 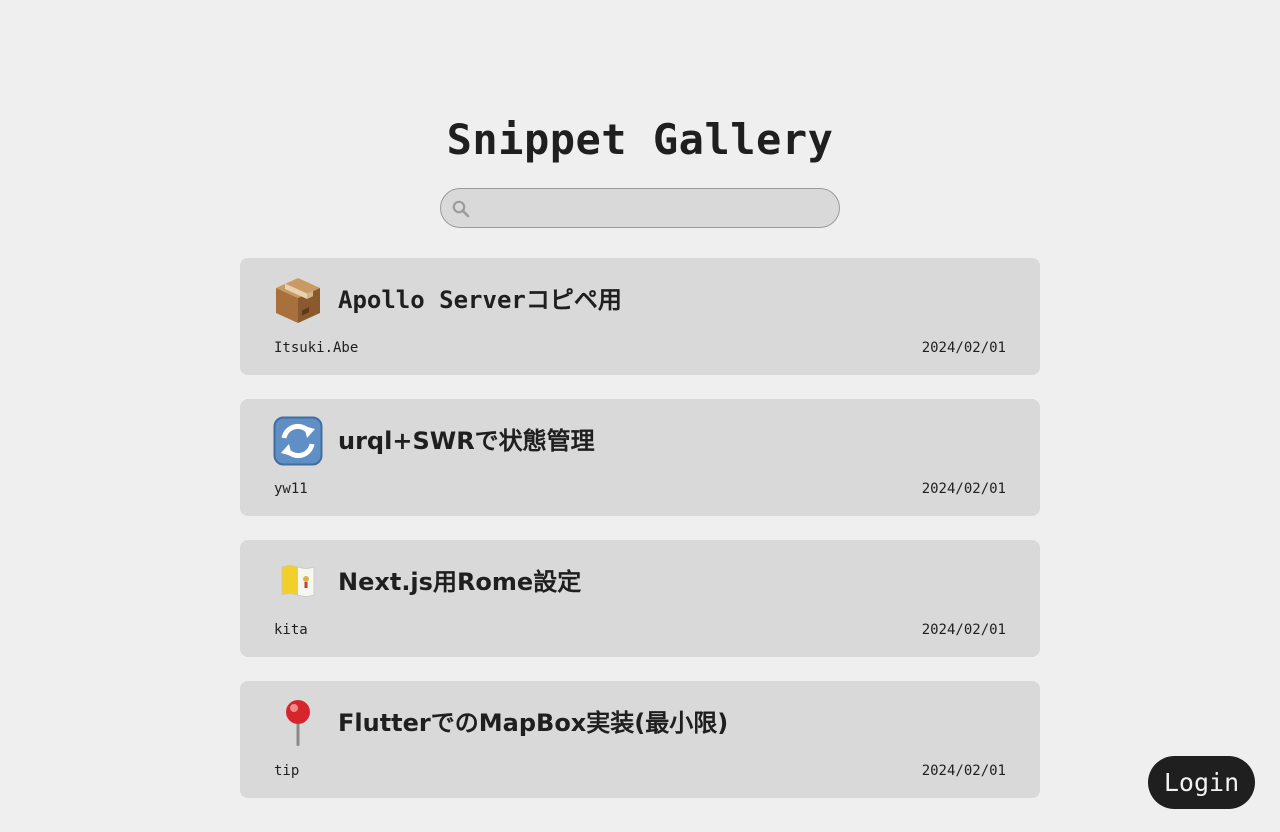 What do you see at coordinates (533, 723) in the screenshot?
I see `snippet-title: FlutterでのMapBox実装(最小限)` at bounding box center [533, 723].